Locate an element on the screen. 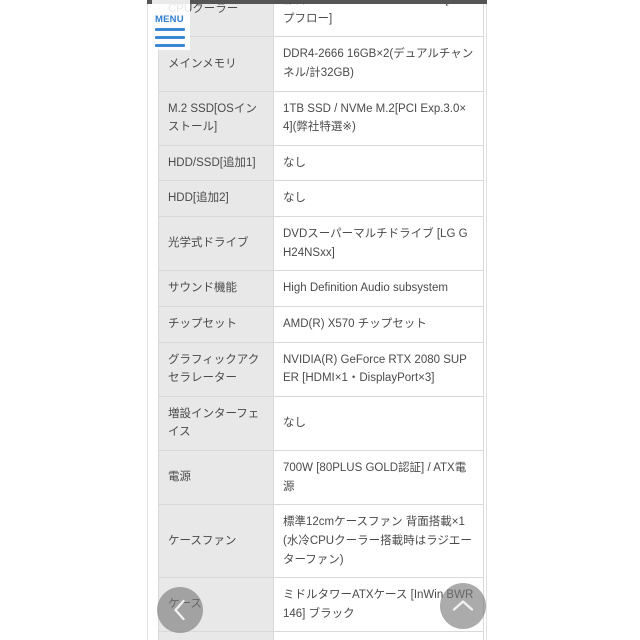 The height and width of the screenshot is (640, 640). spec-label-cell: HDD[追加2] is located at coordinates (216, 198).